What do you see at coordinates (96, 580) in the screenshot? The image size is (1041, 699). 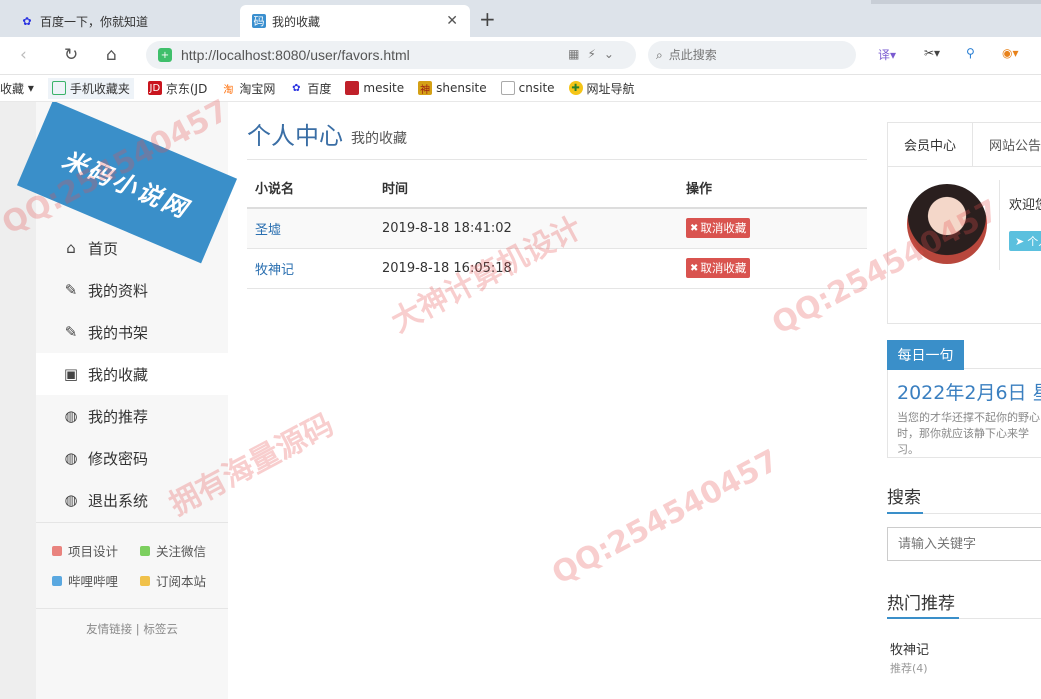 I see `tag-bilibili: 哔哩哔哩` at bounding box center [96, 580].